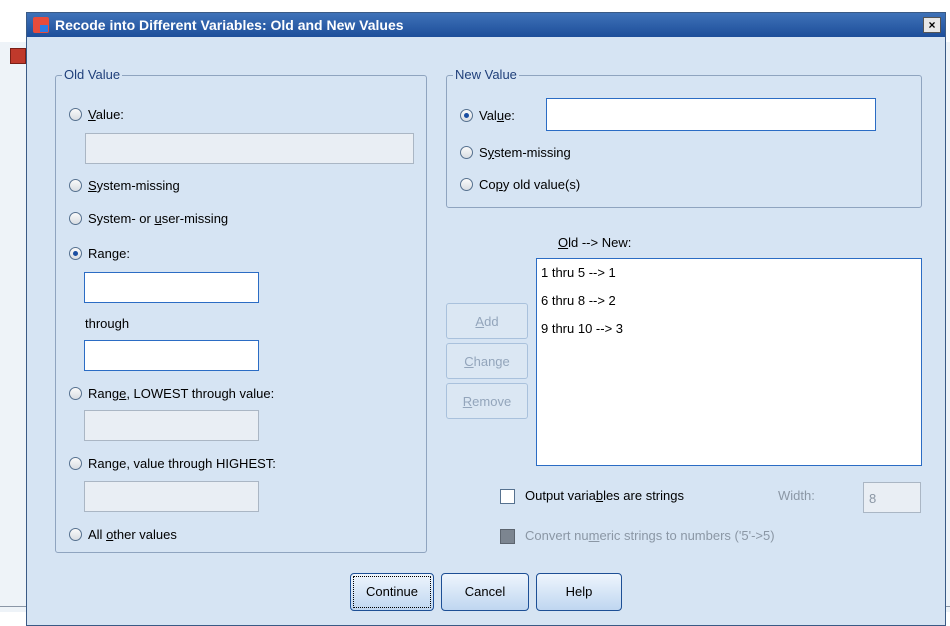 This screenshot has height=626, width=950. What do you see at coordinates (711, 114) in the screenshot?
I see `new-value-input` at bounding box center [711, 114].